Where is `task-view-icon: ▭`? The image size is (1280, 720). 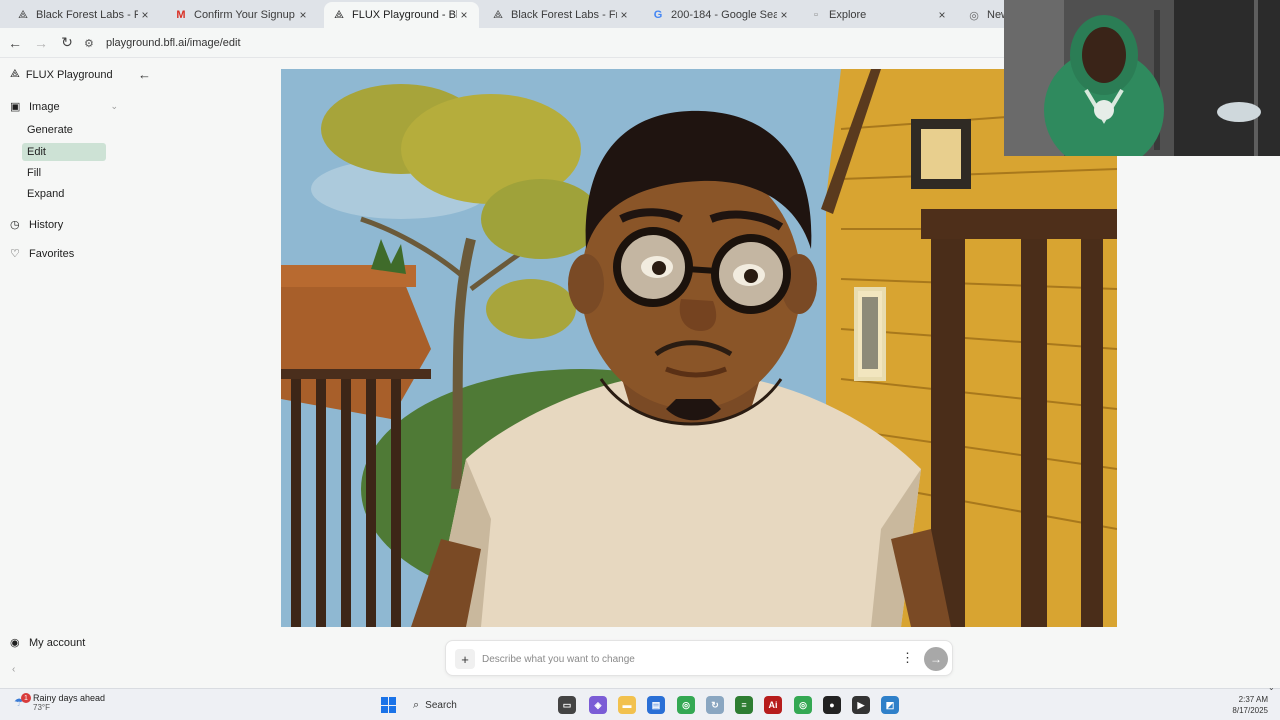
task-view-icon: ▭ is located at coordinates (567, 705).